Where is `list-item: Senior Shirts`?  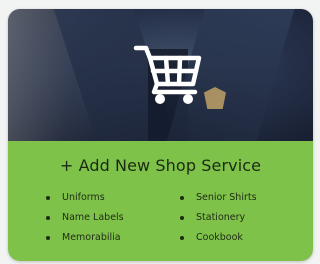 list-item: Senior Shirts is located at coordinates (218, 198).